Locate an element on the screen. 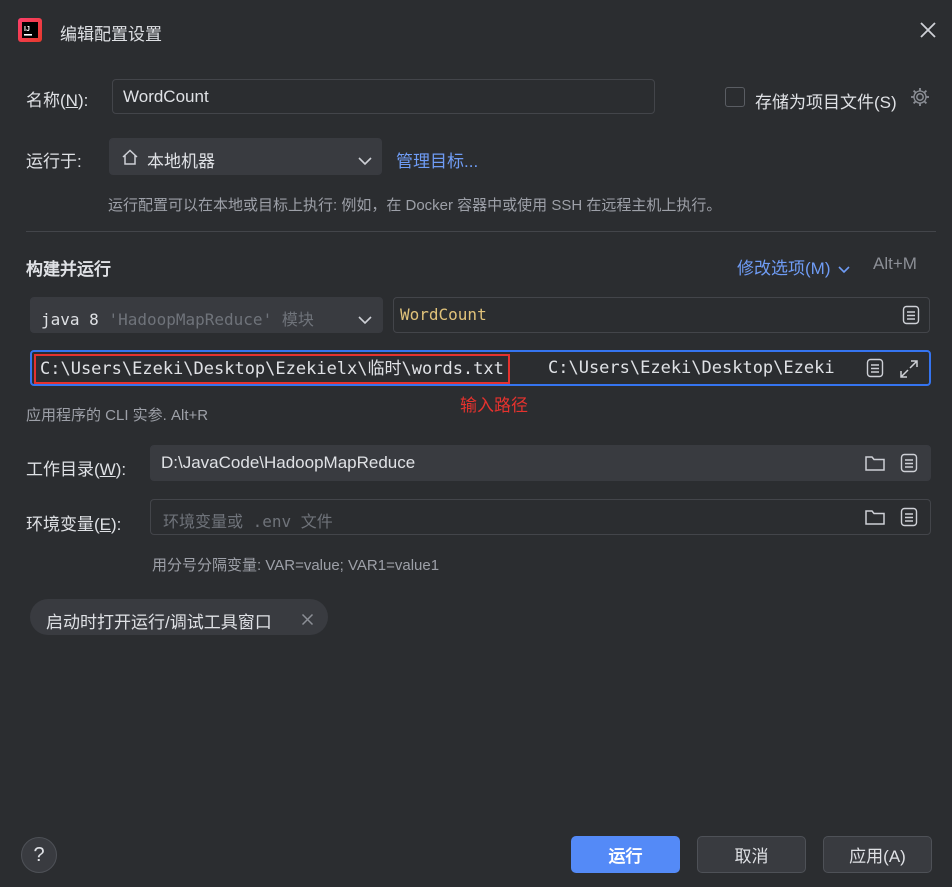 Image resolution: width=952 pixels, height=887 pixels. jdk-version: java 8 is located at coordinates (70, 319).